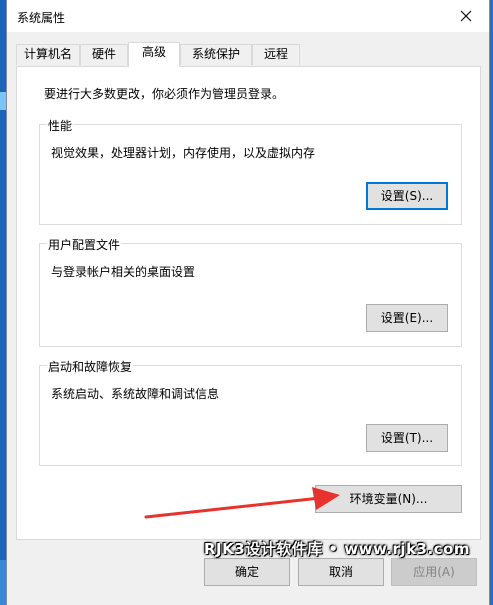 This screenshot has height=605, width=493. Describe the element at coordinates (154, 54) in the screenshot. I see `tab-advanced: 高级` at that location.